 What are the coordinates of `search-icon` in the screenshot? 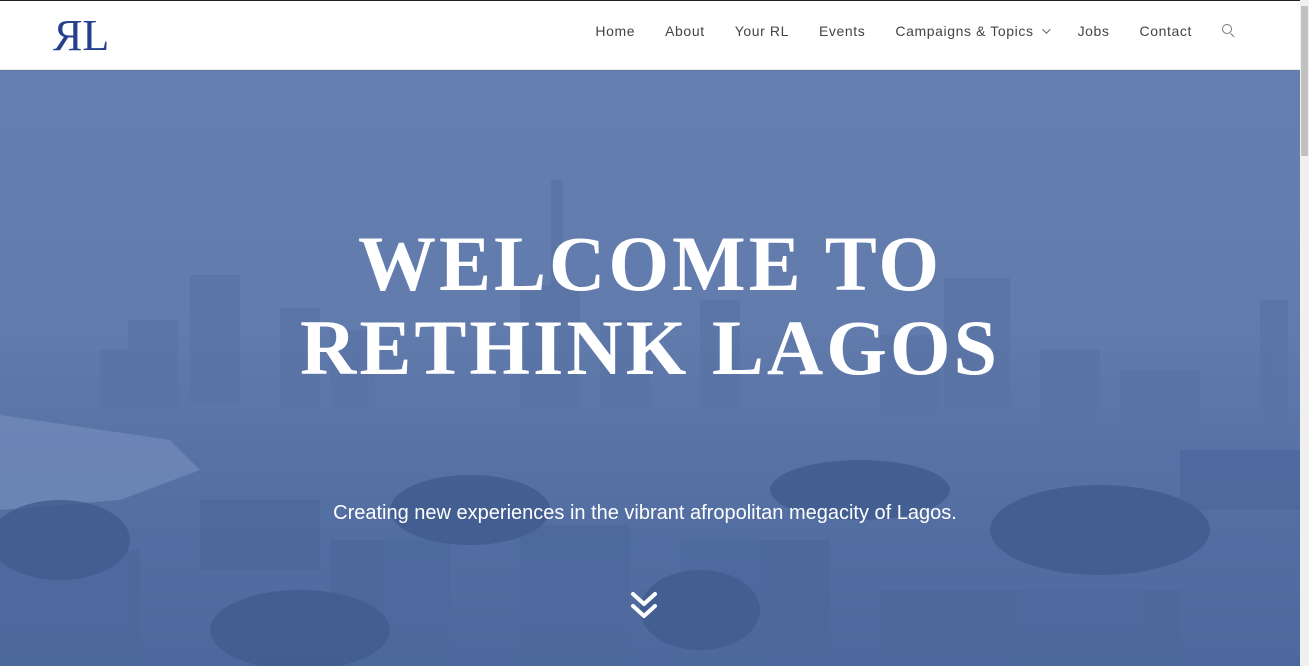 It's located at (1229, 31).